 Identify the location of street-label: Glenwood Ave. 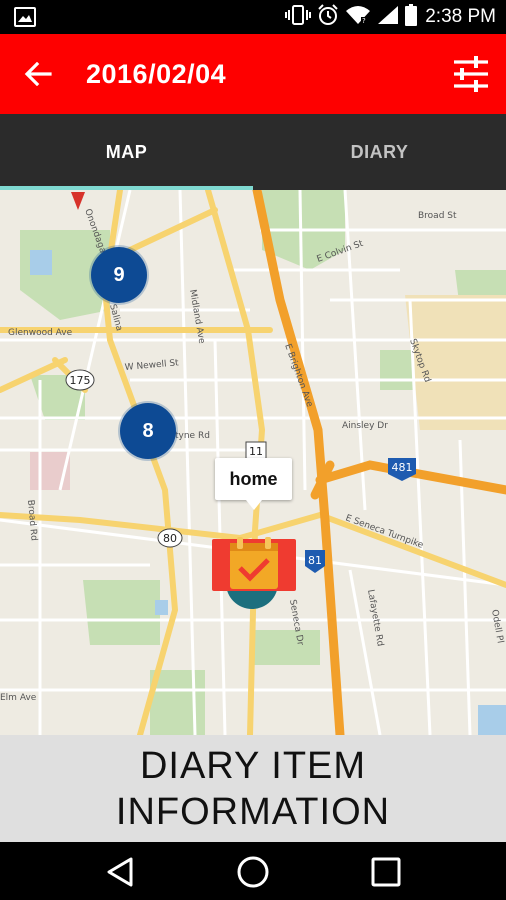
(40, 333).